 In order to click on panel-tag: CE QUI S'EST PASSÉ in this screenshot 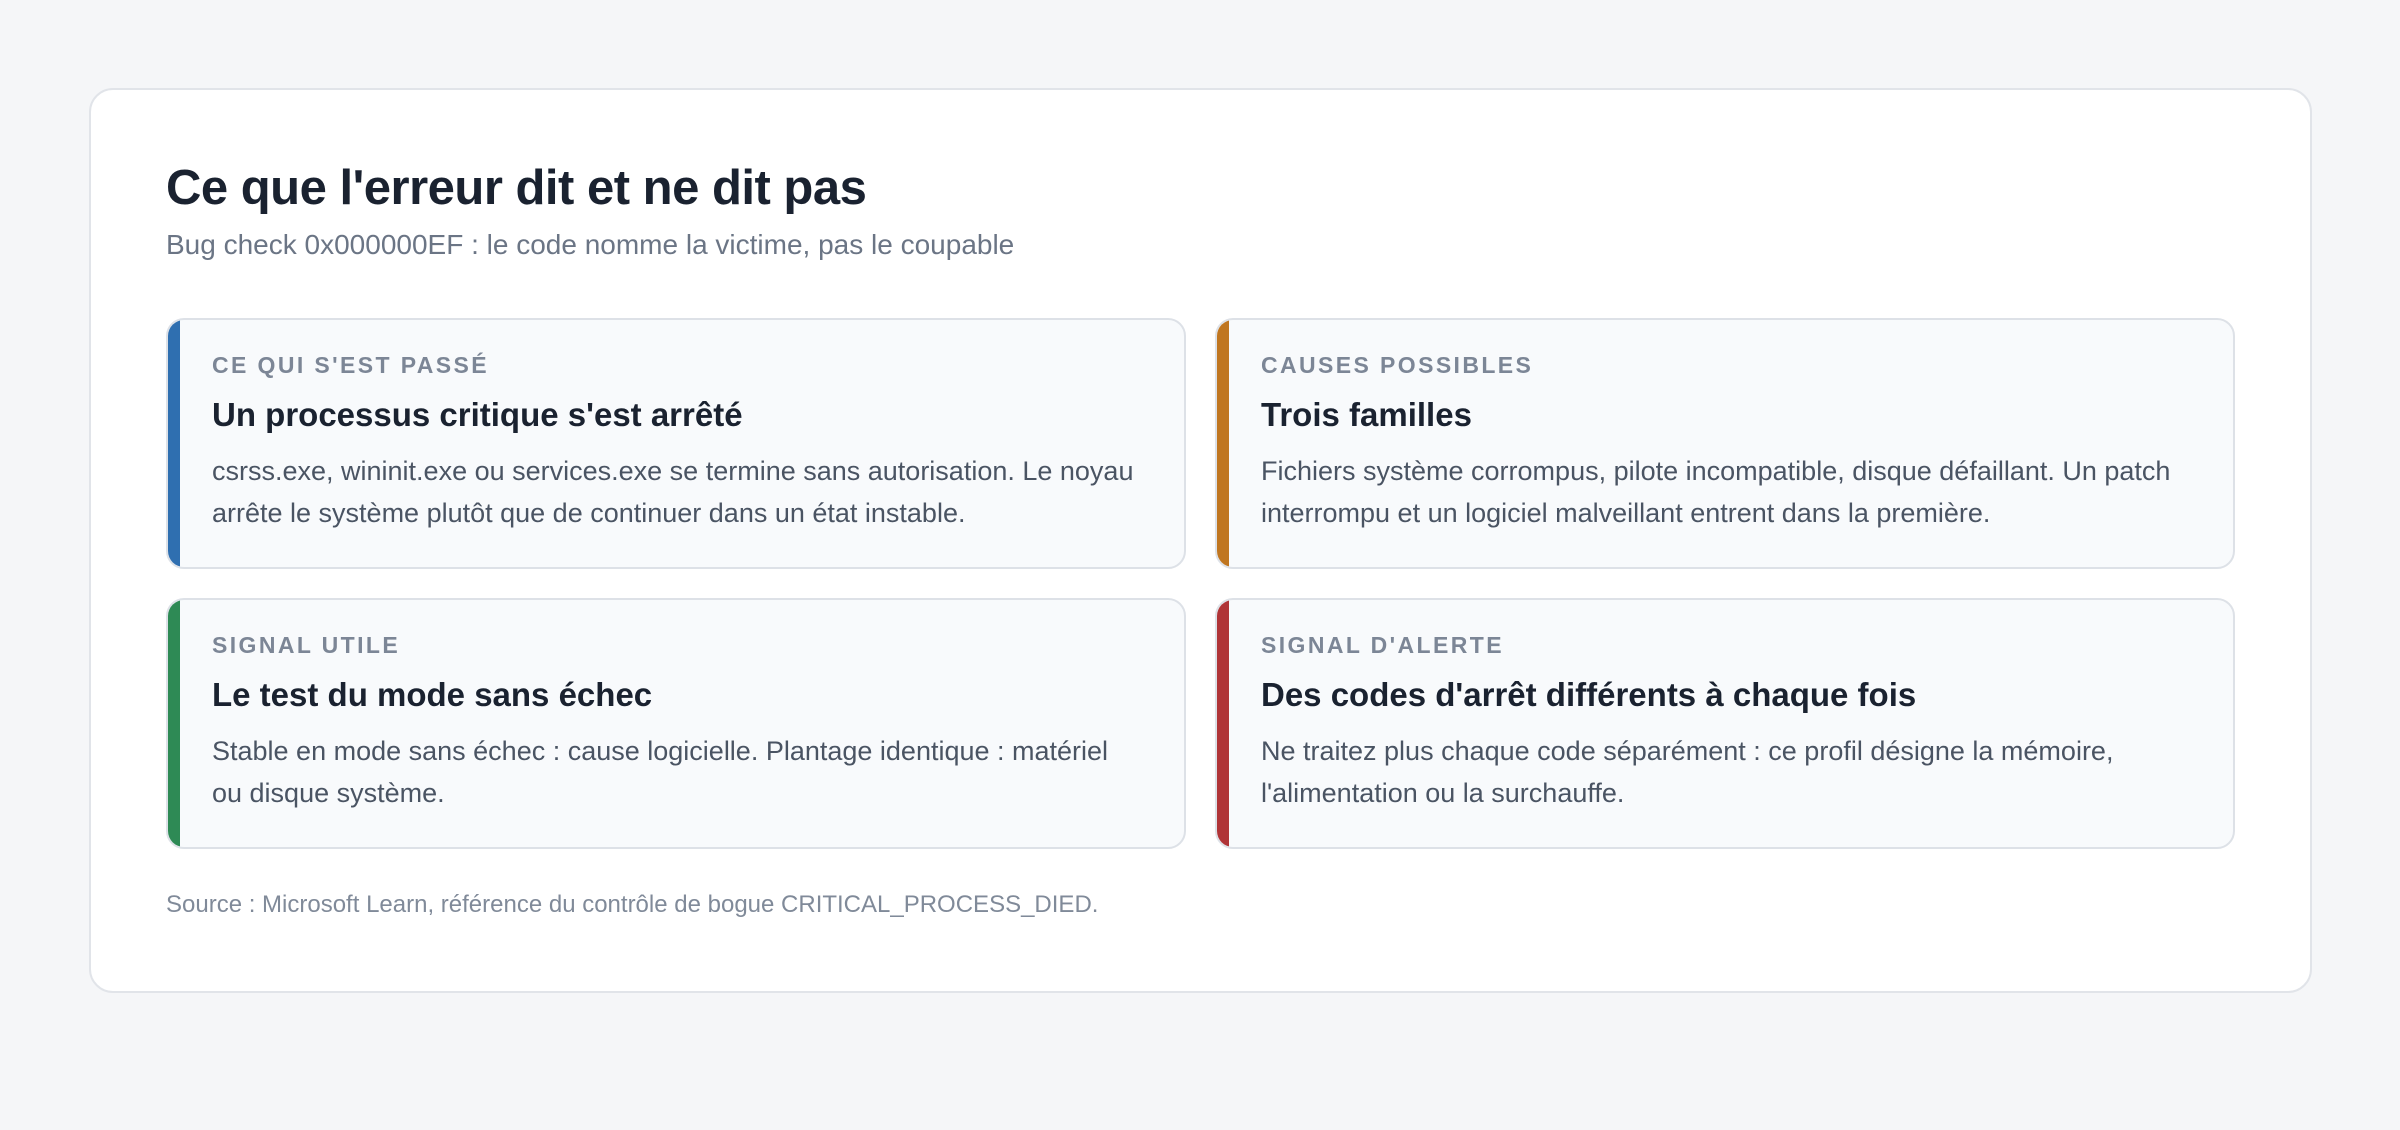, I will do `click(351, 365)`.